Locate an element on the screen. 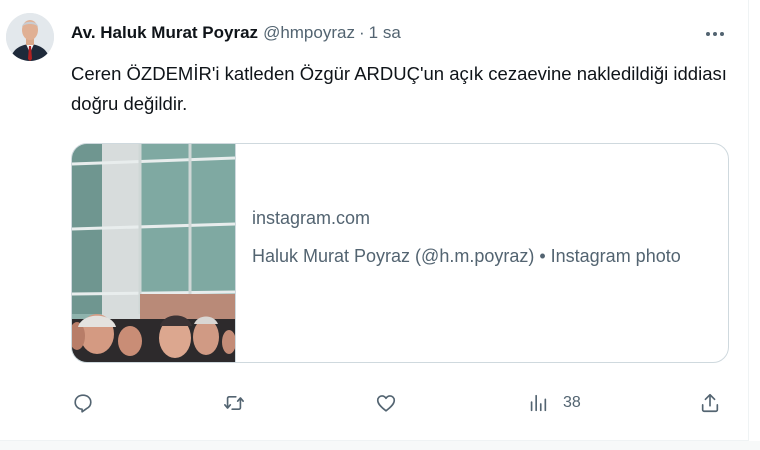 This screenshot has height=450, width=760. share-icon is located at coordinates (710, 403).